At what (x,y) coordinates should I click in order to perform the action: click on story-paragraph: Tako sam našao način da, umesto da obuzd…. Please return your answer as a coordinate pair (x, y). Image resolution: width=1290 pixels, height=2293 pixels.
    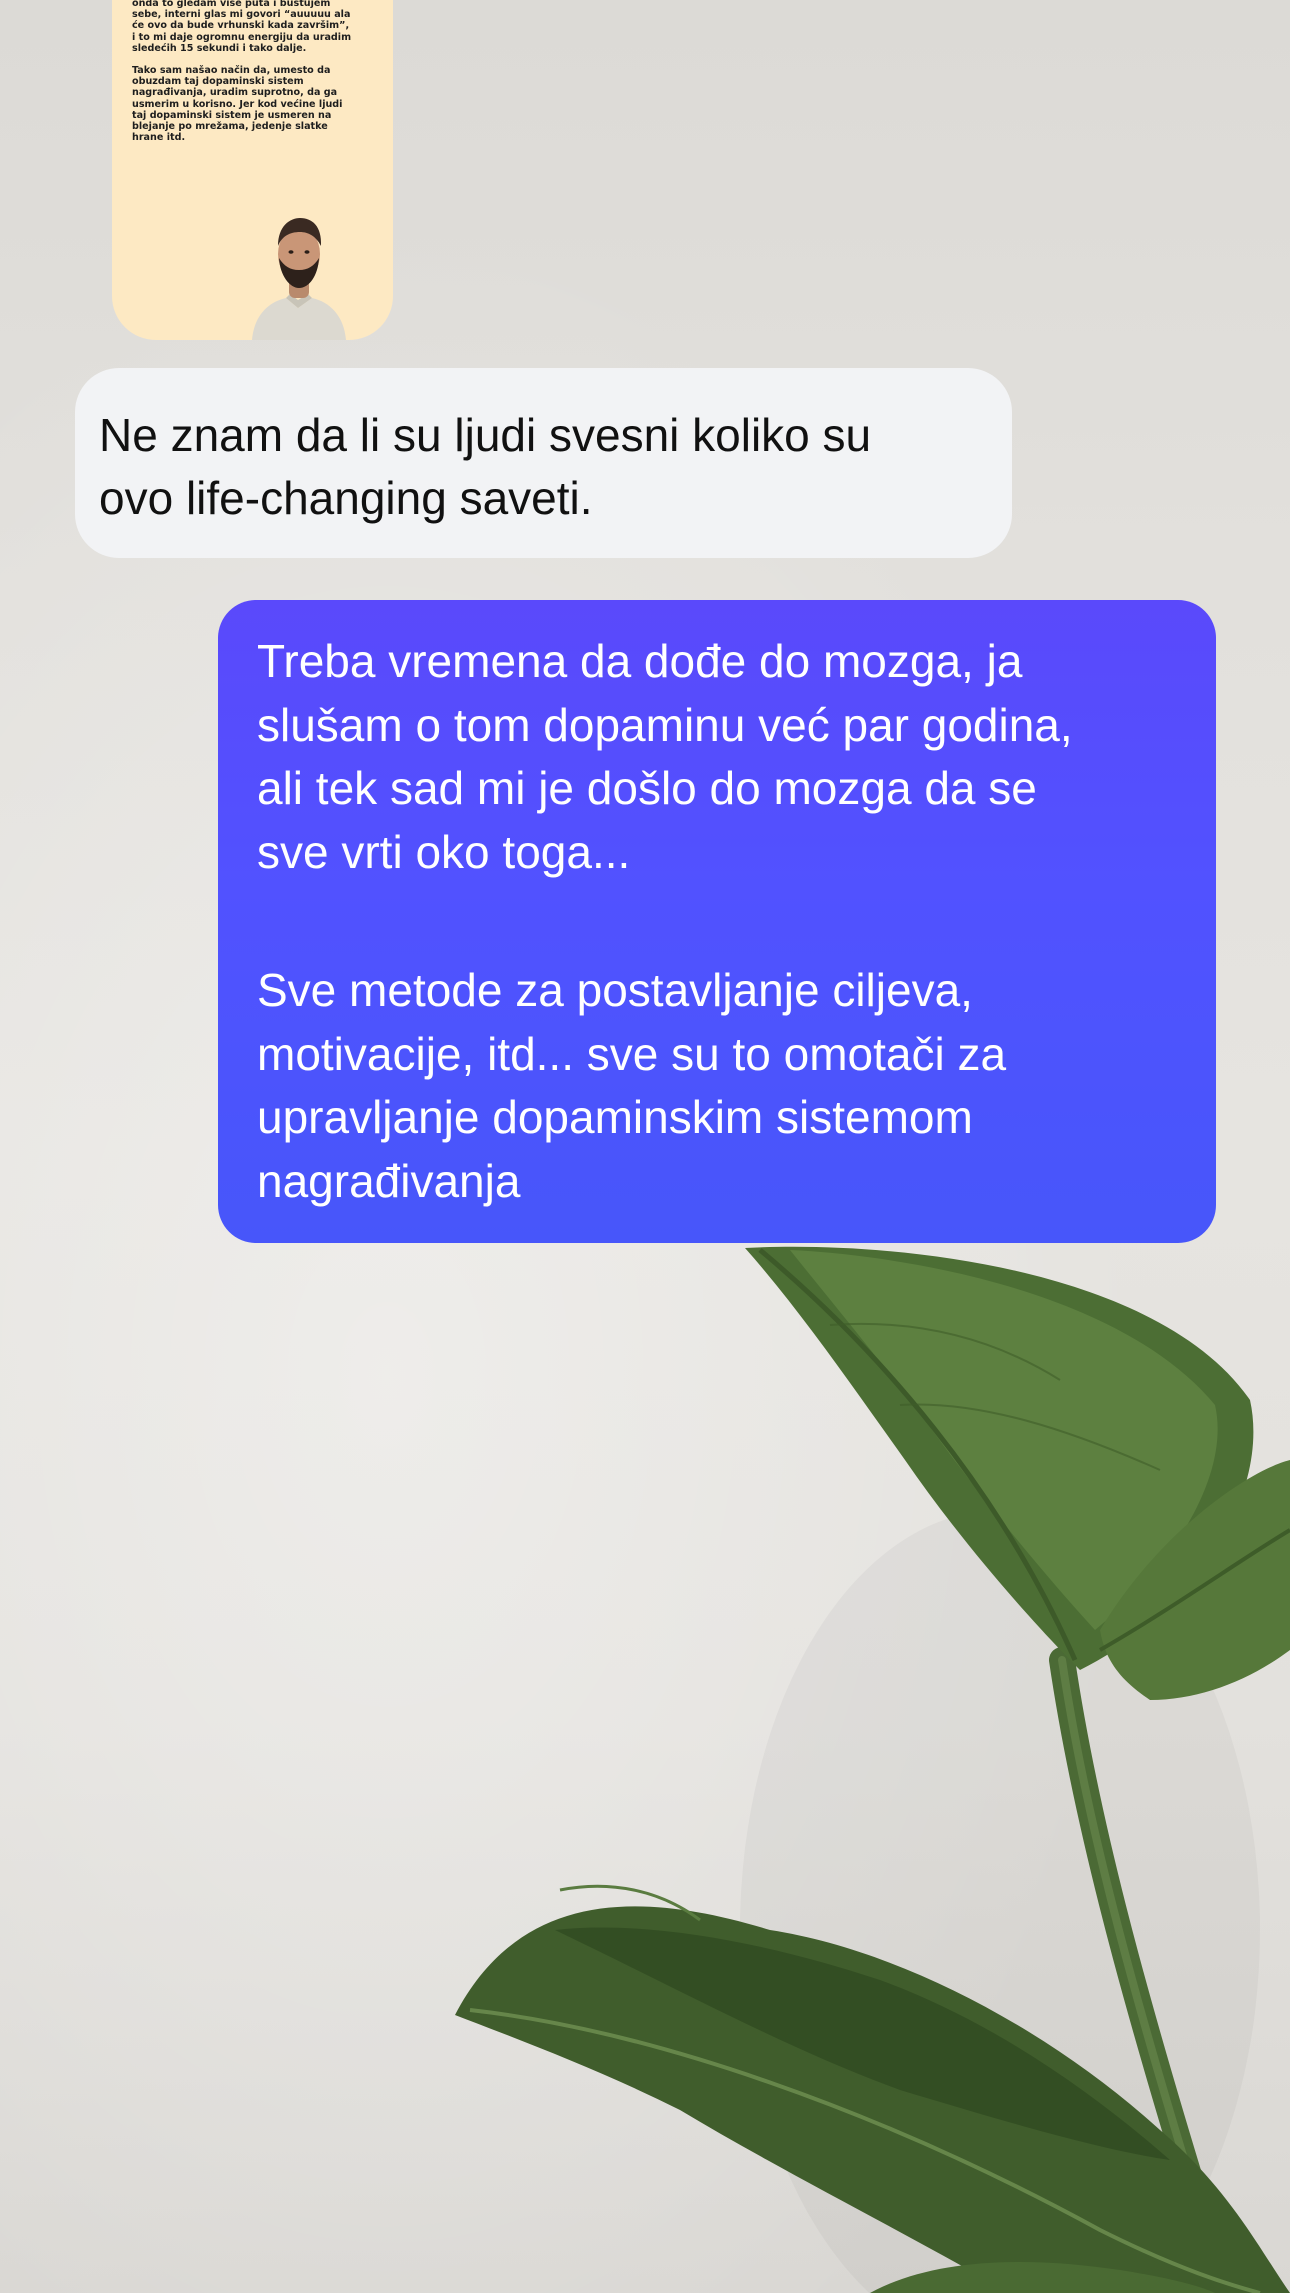
    Looking at the image, I should click on (237, 104).